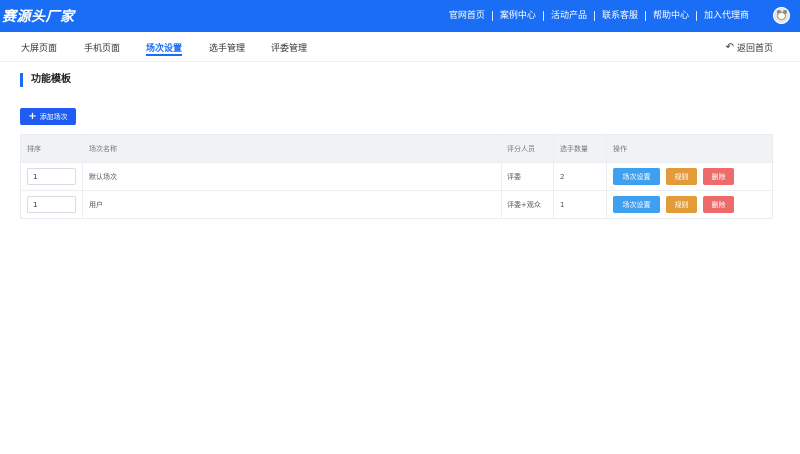  What do you see at coordinates (400, 47) in the screenshot?
I see `sub-nav: 大屏页面 手机页面 场次设置 选手管理 评委管理 ↶ 返回首页` at bounding box center [400, 47].